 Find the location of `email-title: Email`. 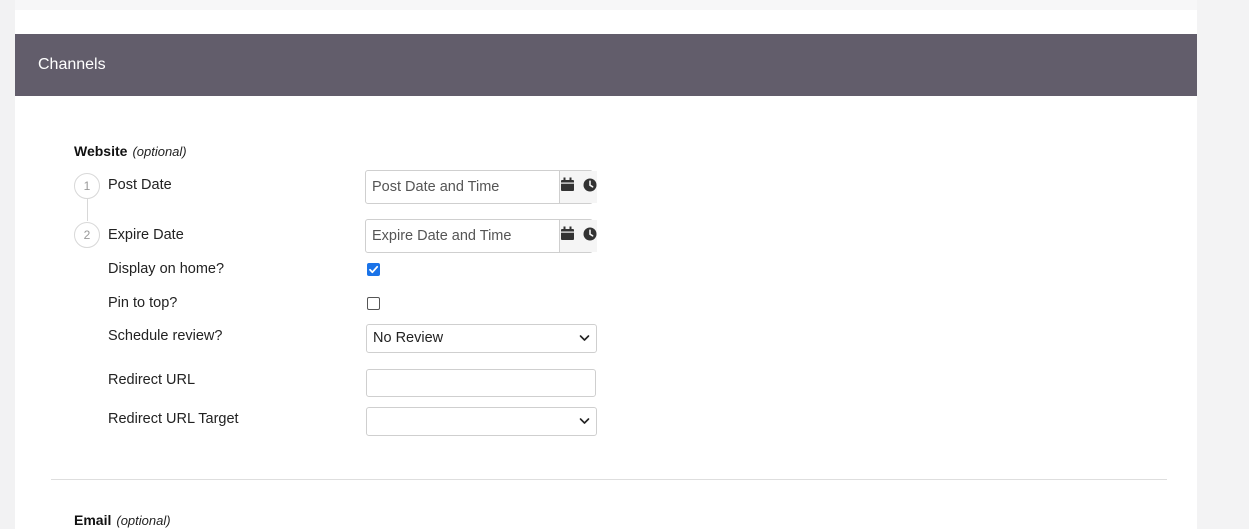

email-title: Email is located at coordinates (93, 520).